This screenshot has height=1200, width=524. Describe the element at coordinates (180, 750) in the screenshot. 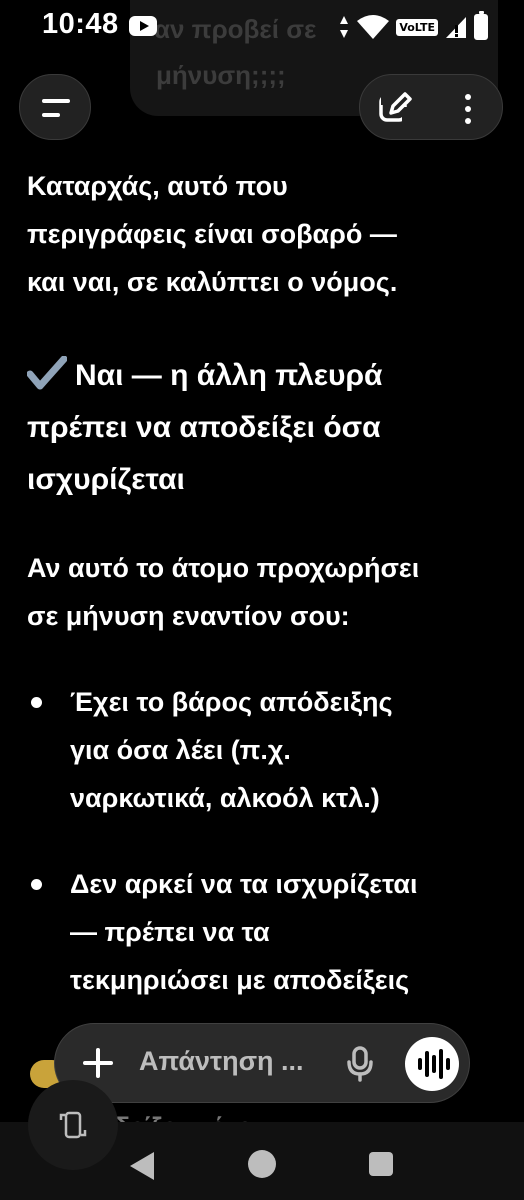

I see `text-line: για όσα λέει (π.χ.` at that location.